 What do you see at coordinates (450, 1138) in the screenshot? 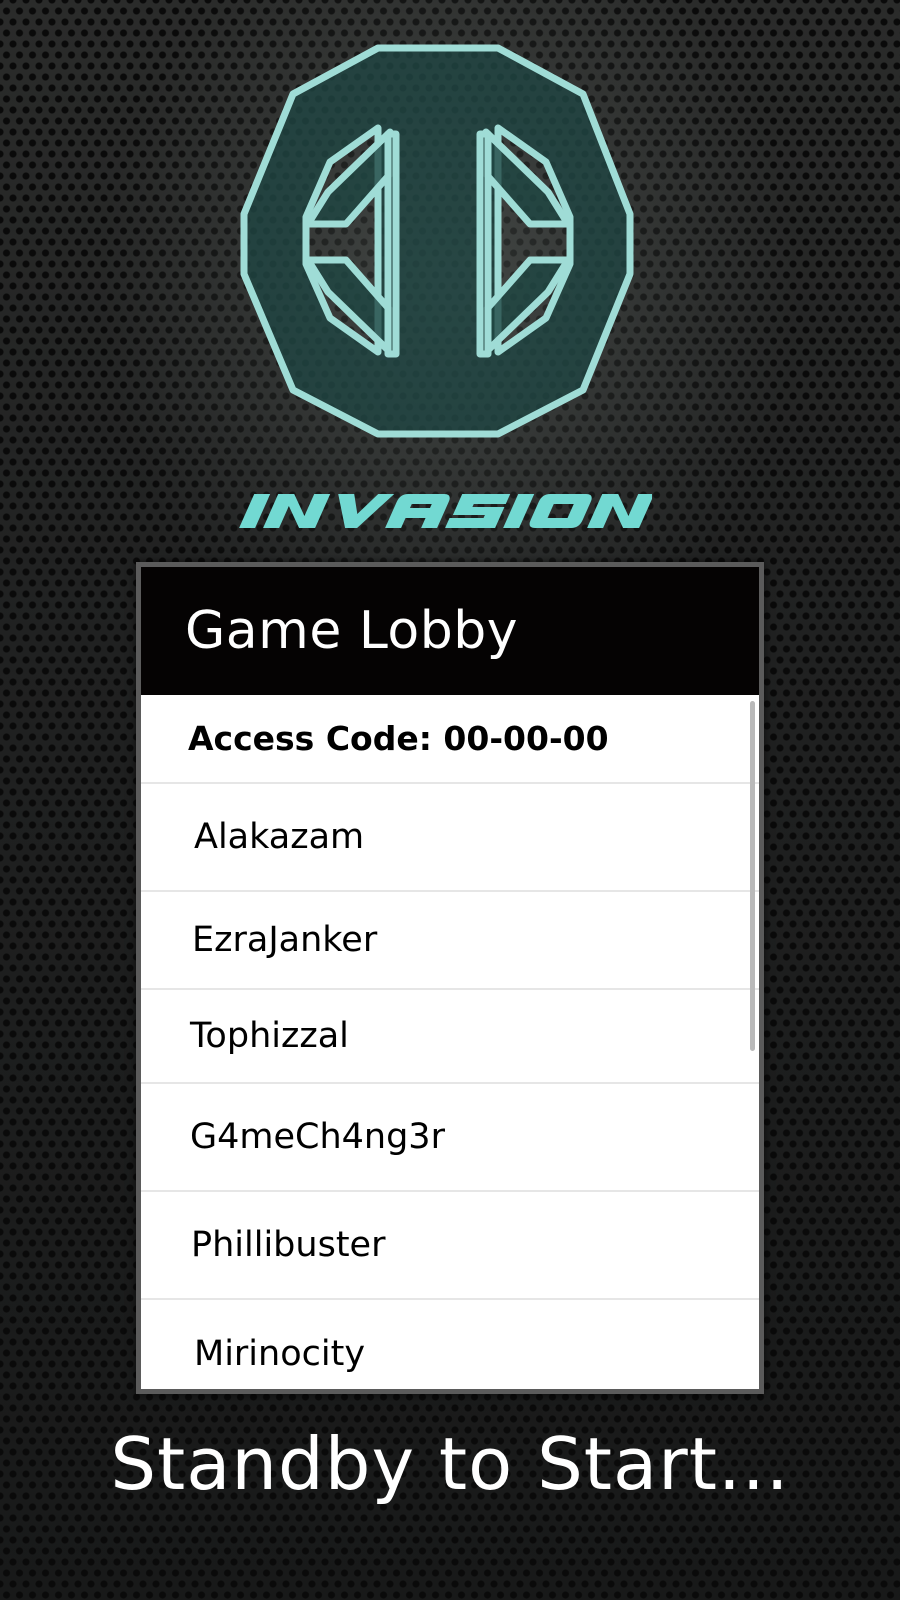
I see `list-item: G4meCh4ng3r` at bounding box center [450, 1138].